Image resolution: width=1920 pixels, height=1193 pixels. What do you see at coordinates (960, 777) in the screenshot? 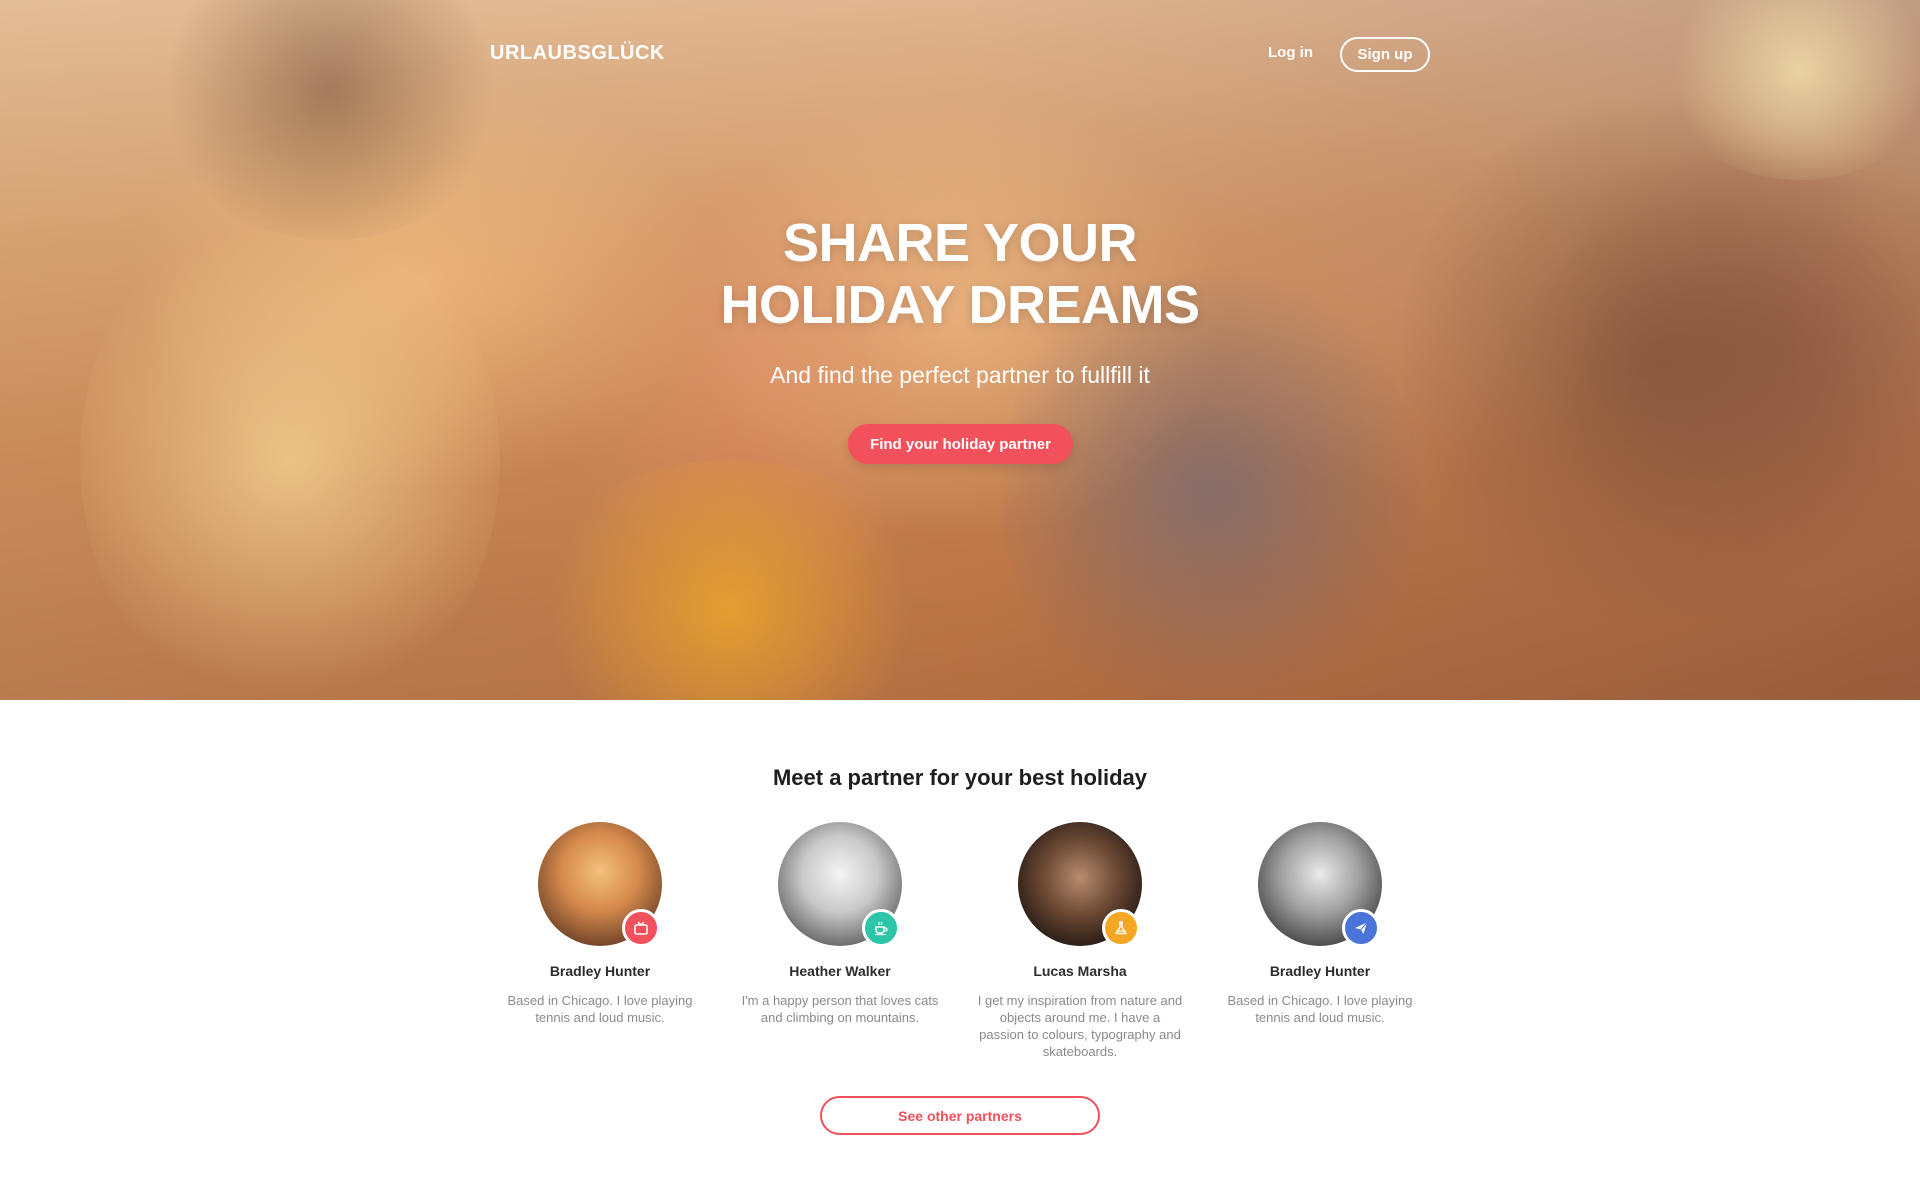
I see `partners-title: Meet a partner for your best holiday` at bounding box center [960, 777].